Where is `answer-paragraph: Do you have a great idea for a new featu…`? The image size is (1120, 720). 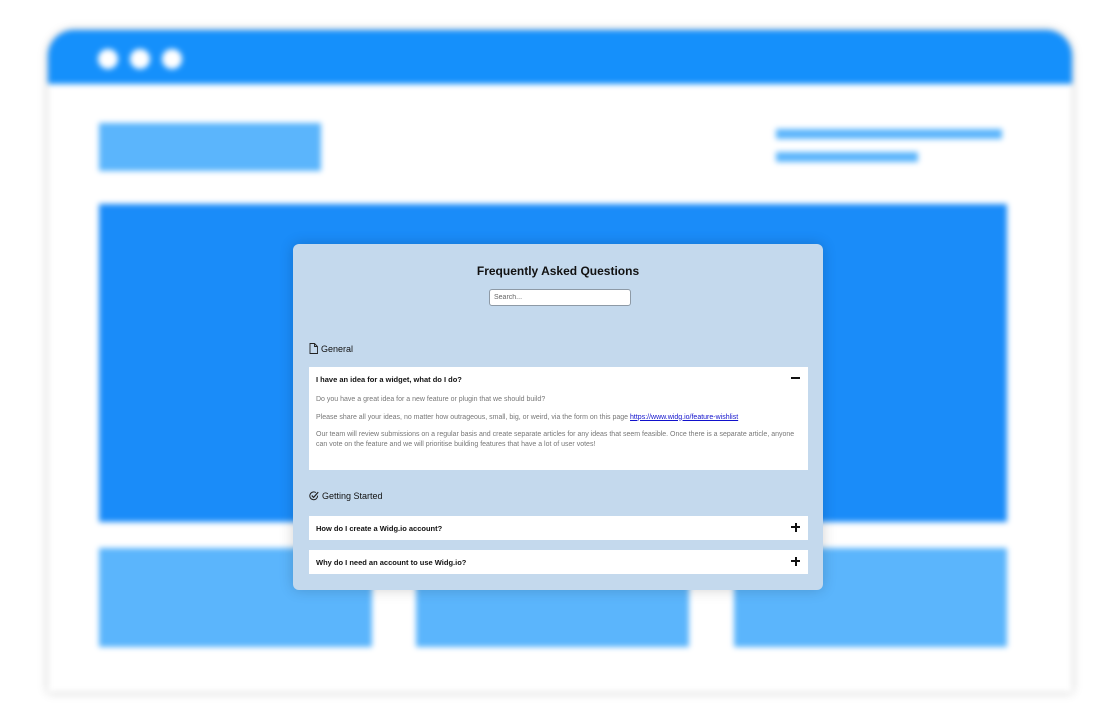 answer-paragraph: Do you have a great idea for a new featu… is located at coordinates (431, 399).